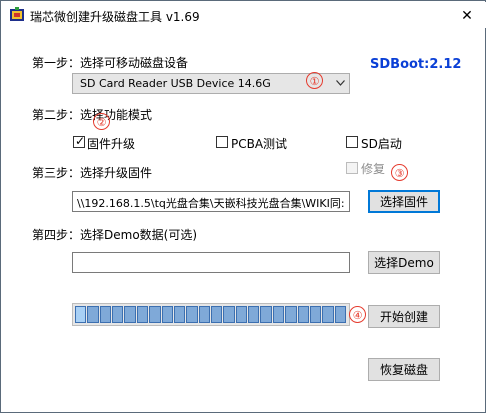 The image size is (486, 413). Describe the element at coordinates (211, 262) in the screenshot. I see `demo-path-field` at that location.